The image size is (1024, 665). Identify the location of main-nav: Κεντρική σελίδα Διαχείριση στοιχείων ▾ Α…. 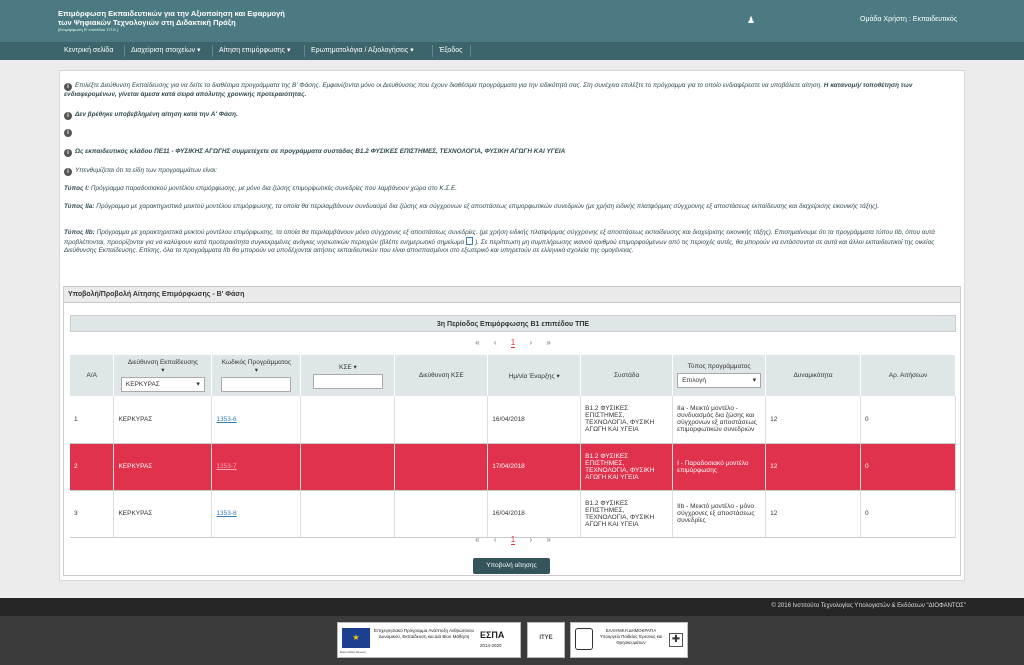
(512, 51).